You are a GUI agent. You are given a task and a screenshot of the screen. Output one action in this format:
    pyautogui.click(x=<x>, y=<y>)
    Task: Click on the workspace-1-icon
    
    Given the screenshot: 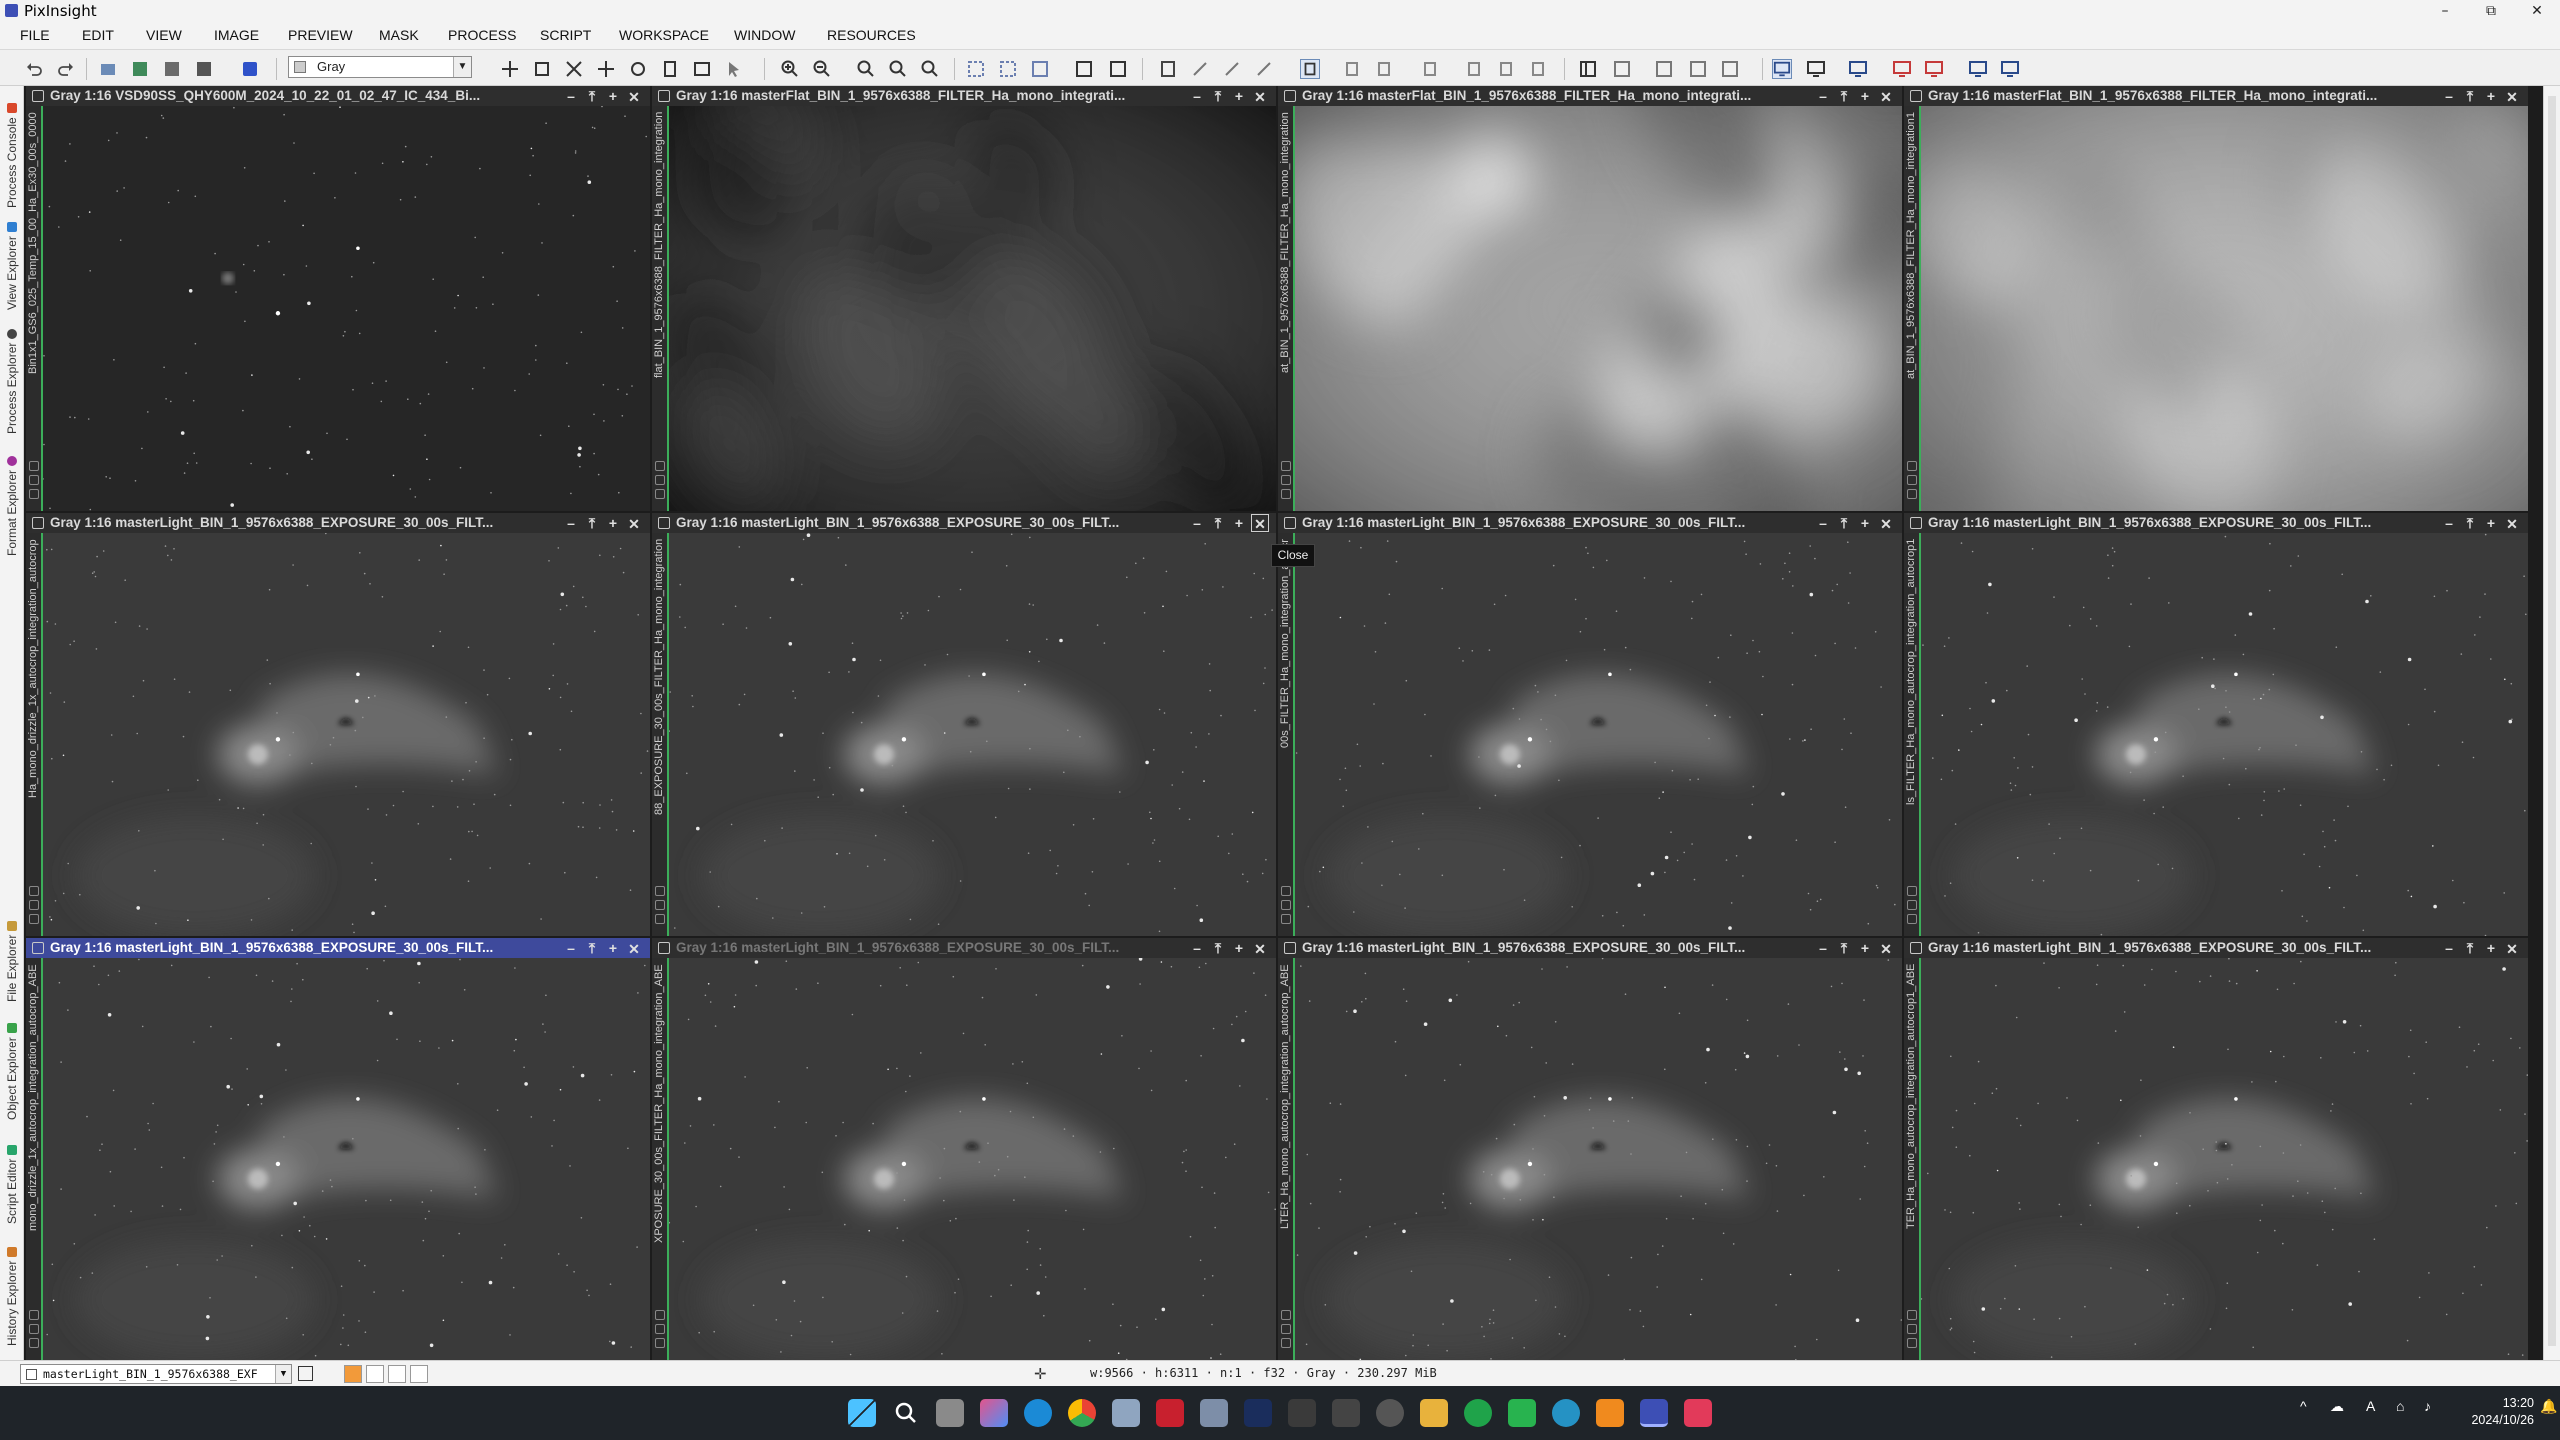 What is the action you would take?
    pyautogui.click(x=1858, y=69)
    